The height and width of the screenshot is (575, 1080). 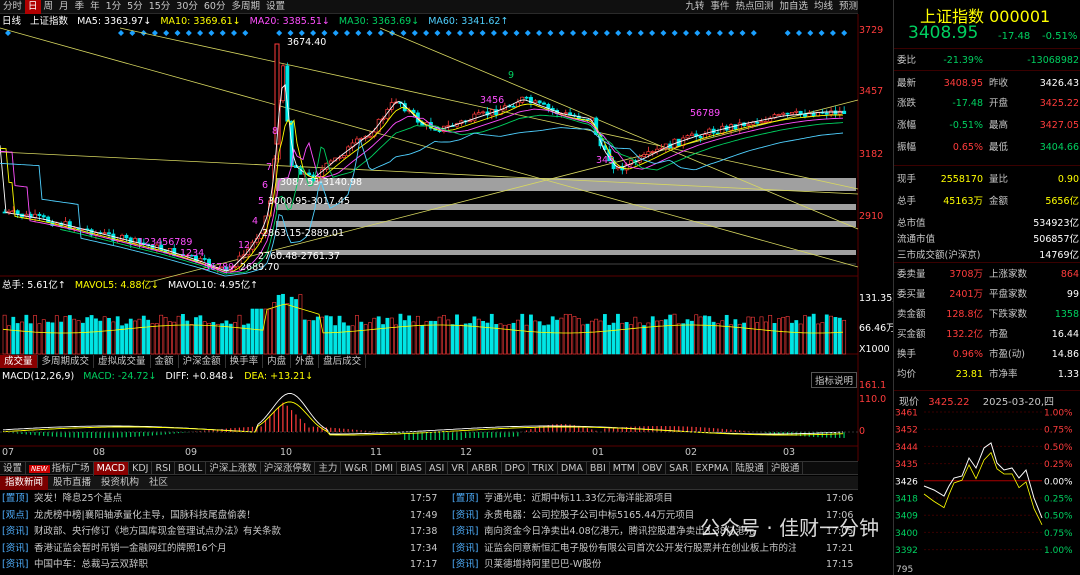 What do you see at coordinates (823, 6) in the screenshot?
I see `chart-tool-button: 均线` at bounding box center [823, 6].